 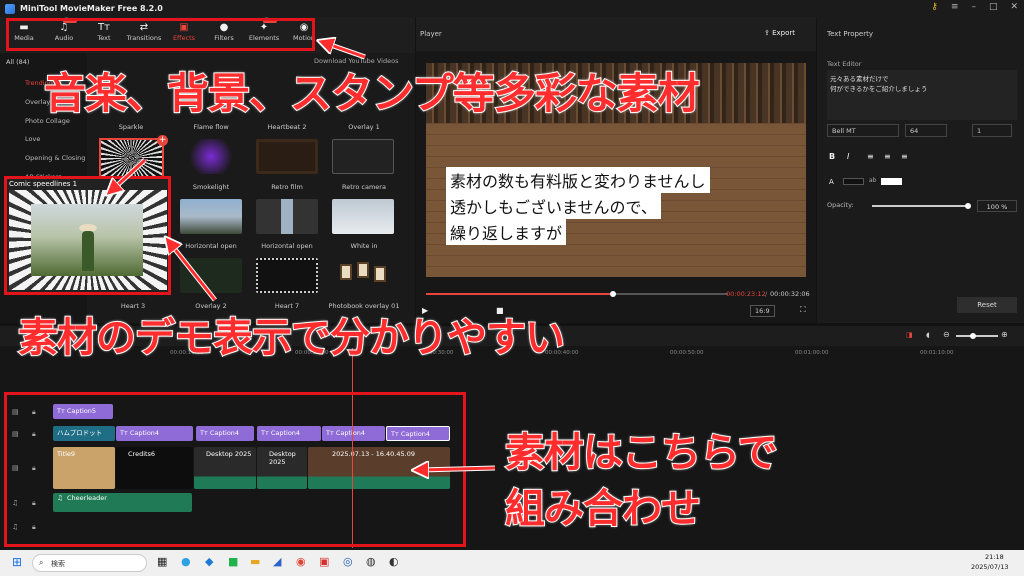 What do you see at coordinates (235, 469) in the screenshot?
I see `annotation-timeline-box` at bounding box center [235, 469].